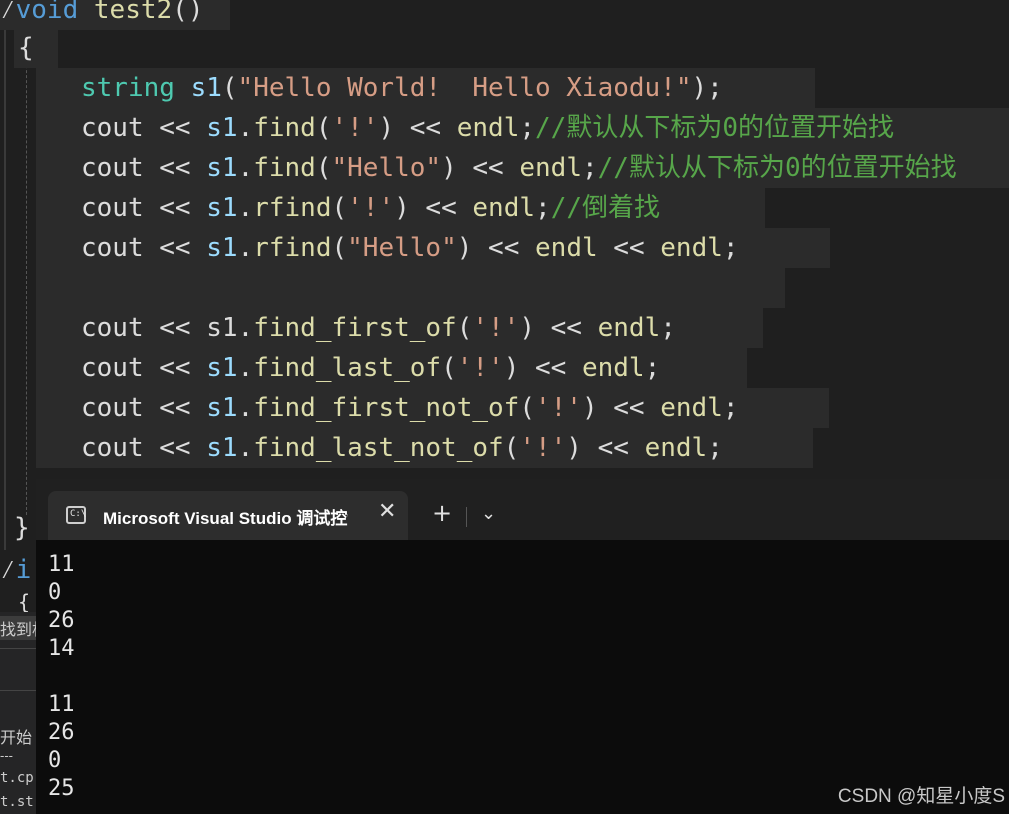  I want to click on terminal-tab: C:\ Microsoft Visual Studio 调试控制台 ✕, so click(228, 515).